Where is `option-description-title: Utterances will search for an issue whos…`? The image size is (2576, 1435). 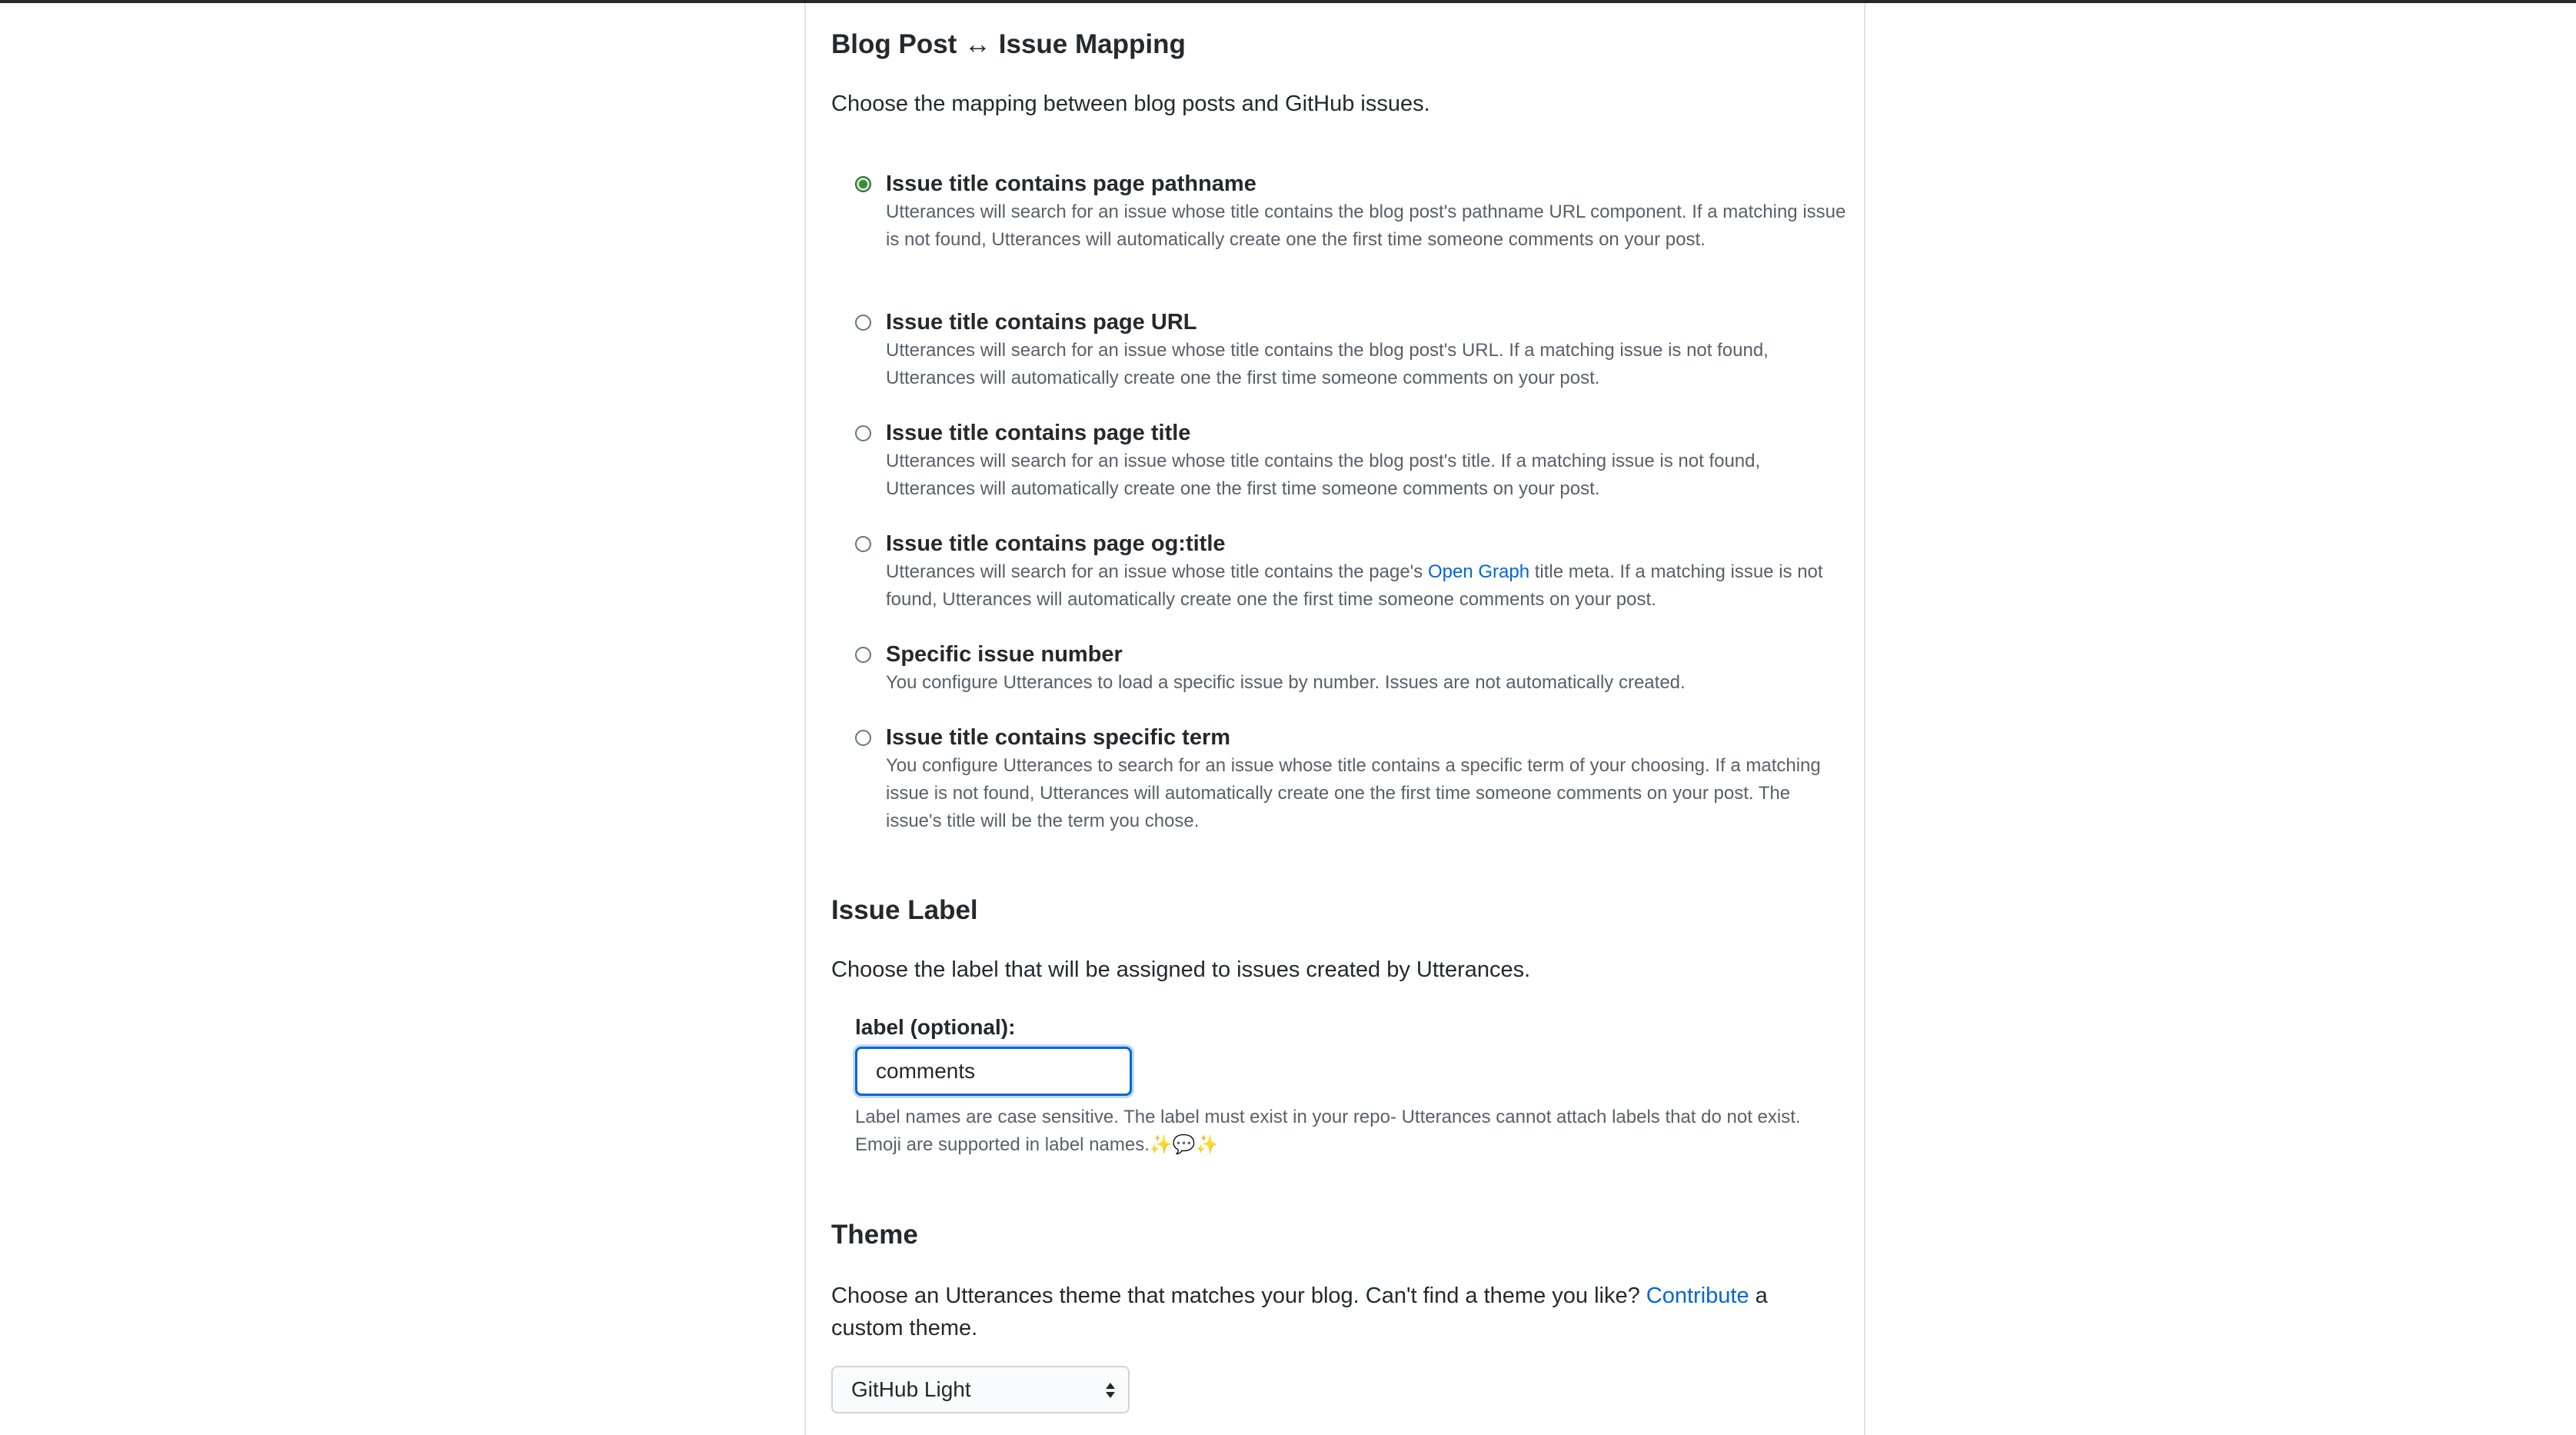
option-description-title: Utterances will search for an issue whos… is located at coordinates (1323, 475).